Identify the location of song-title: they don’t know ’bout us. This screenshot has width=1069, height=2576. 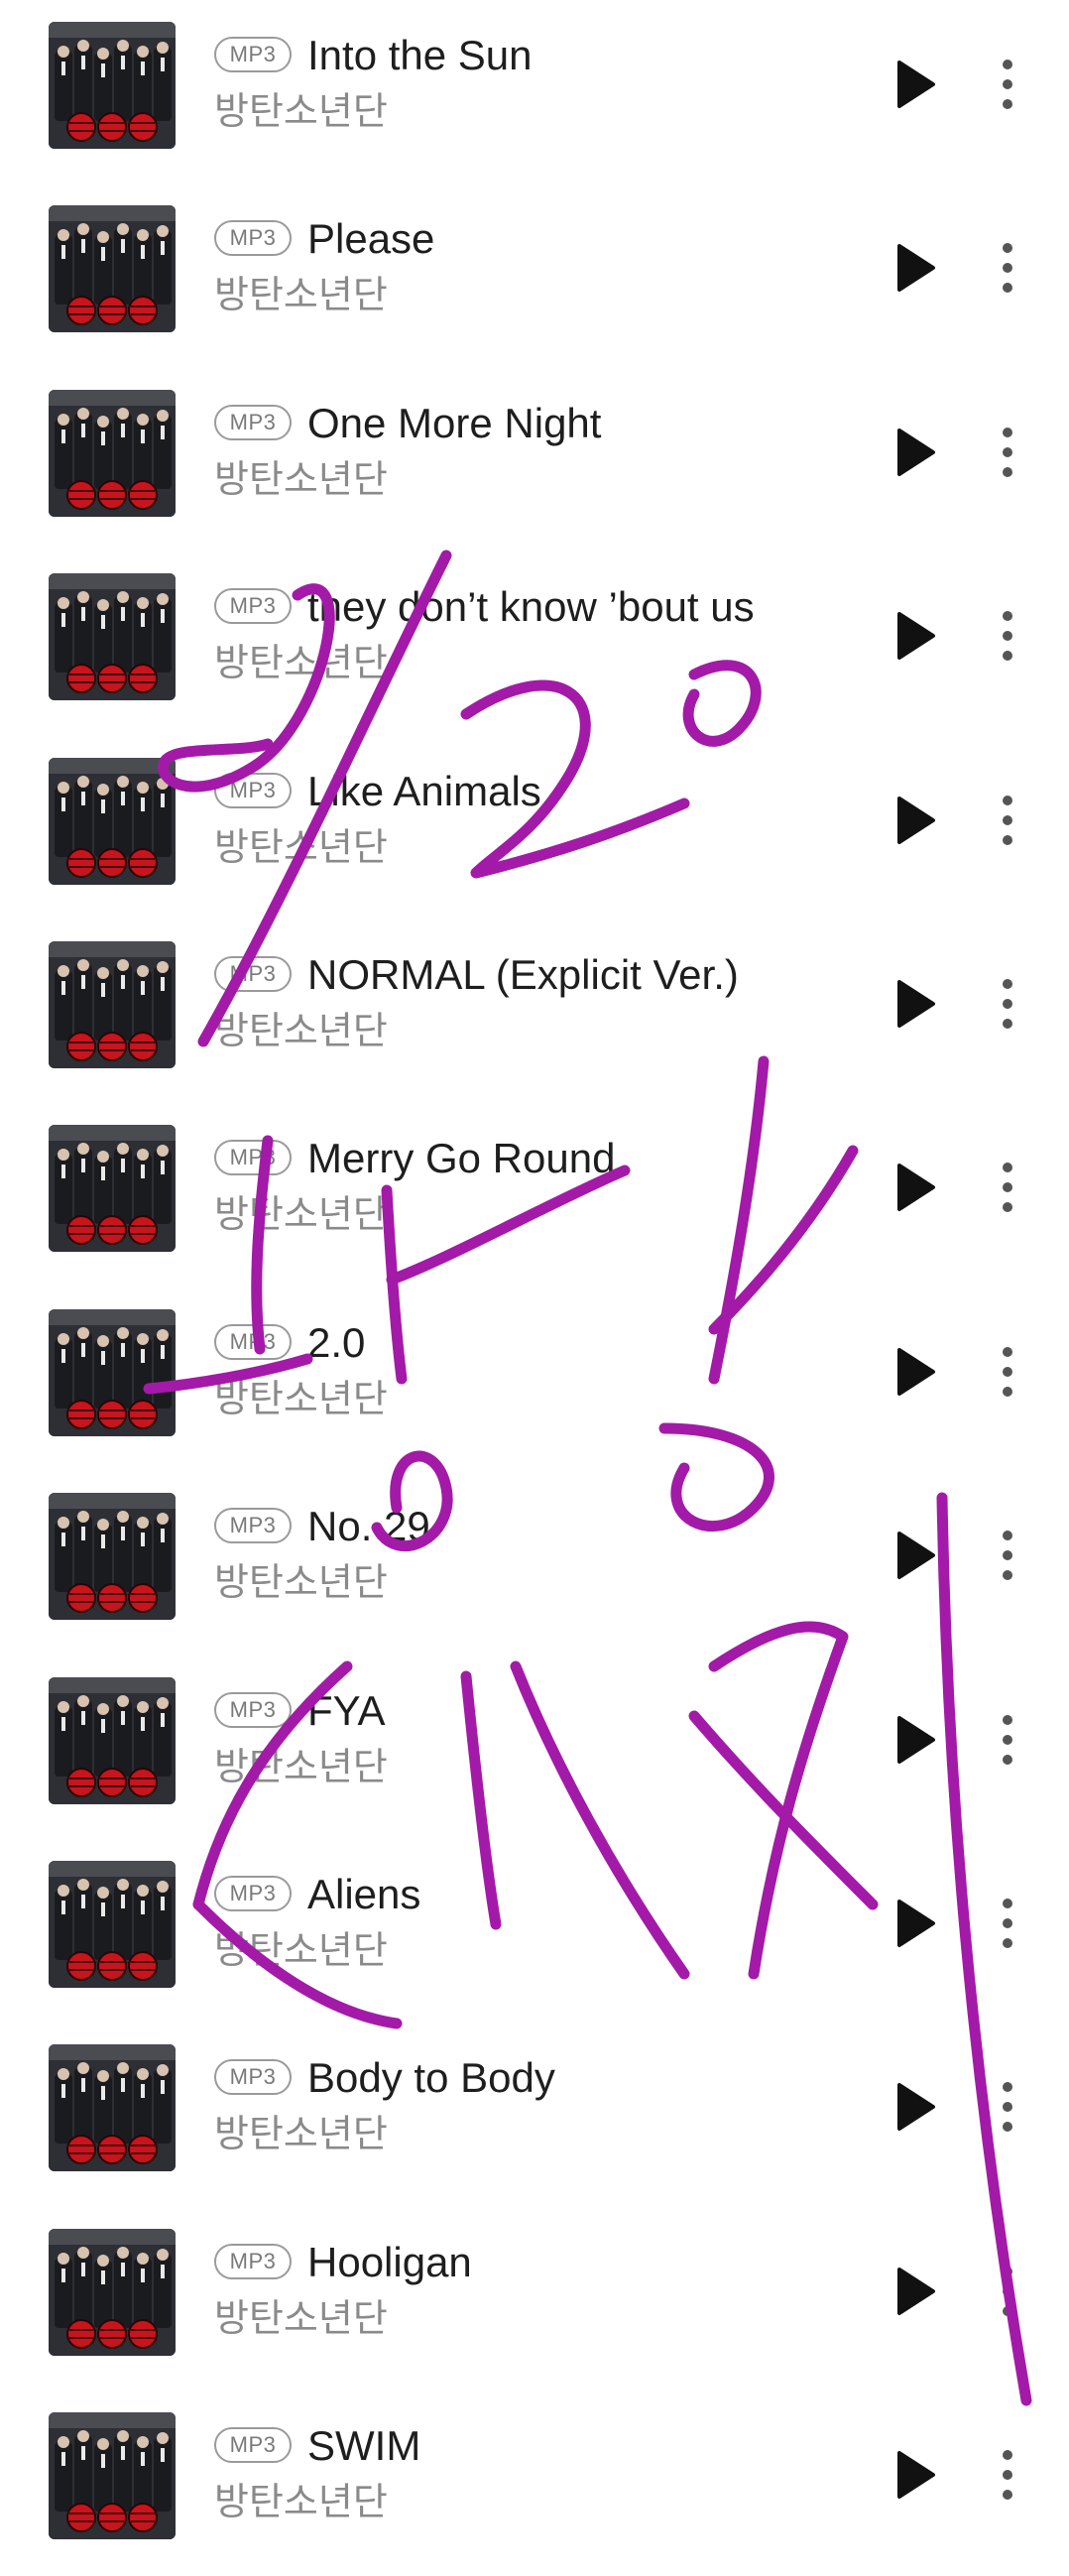
(531, 607).